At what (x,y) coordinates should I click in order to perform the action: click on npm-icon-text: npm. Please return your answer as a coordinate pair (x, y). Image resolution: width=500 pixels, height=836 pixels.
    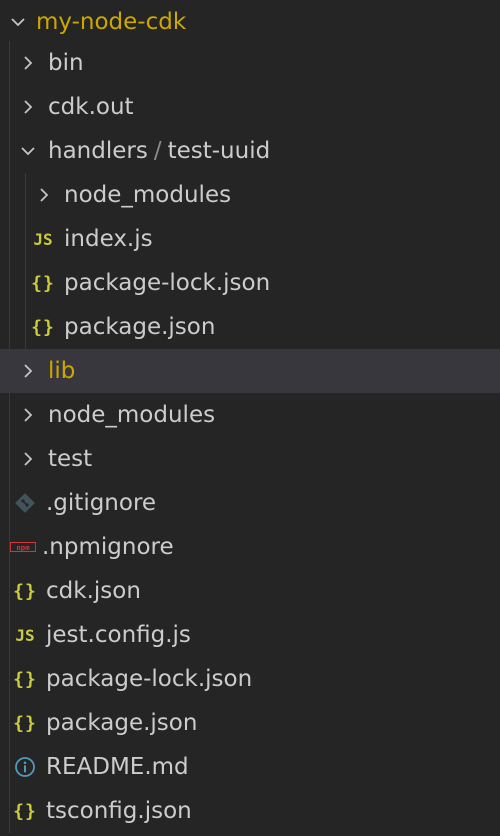
    Looking at the image, I should click on (23, 547).